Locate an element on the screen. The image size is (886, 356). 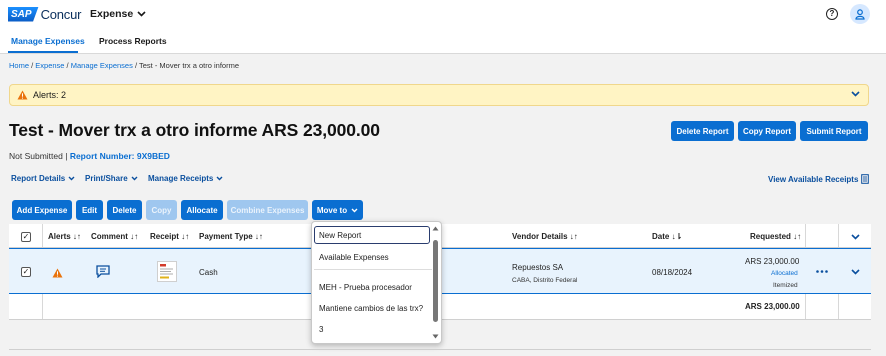
move-to-report-item: 3 is located at coordinates (321, 329).